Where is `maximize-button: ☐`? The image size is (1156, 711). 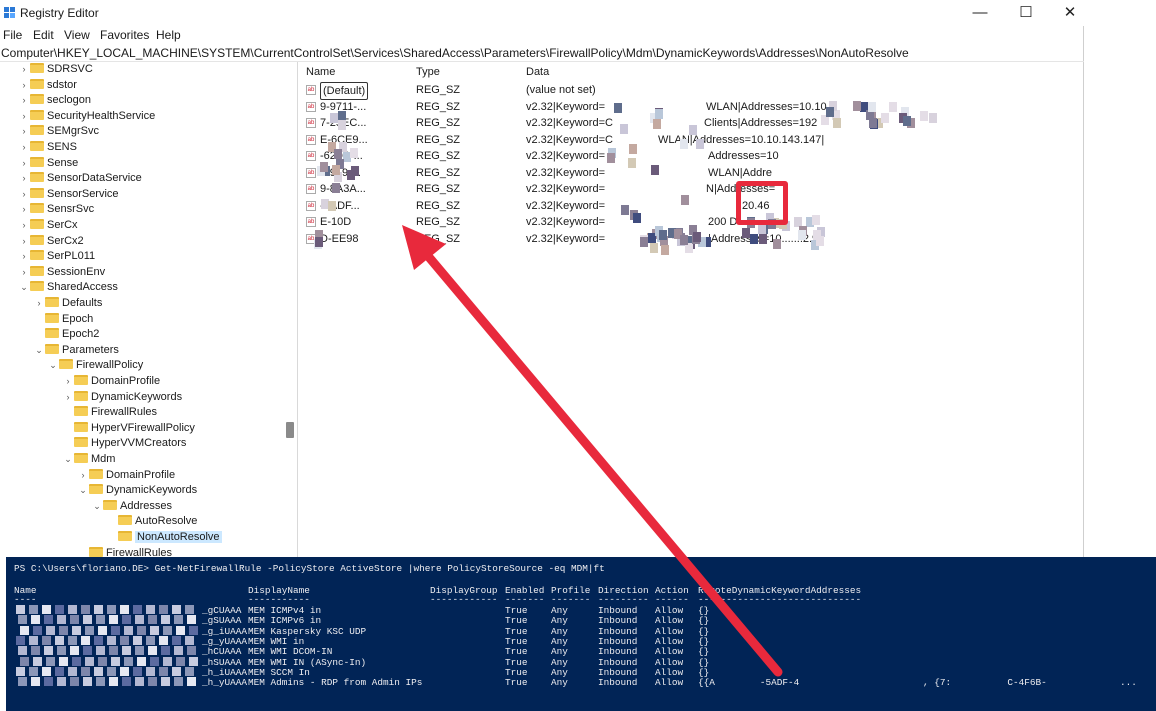
maximize-button: ☐ is located at coordinates (1026, 13).